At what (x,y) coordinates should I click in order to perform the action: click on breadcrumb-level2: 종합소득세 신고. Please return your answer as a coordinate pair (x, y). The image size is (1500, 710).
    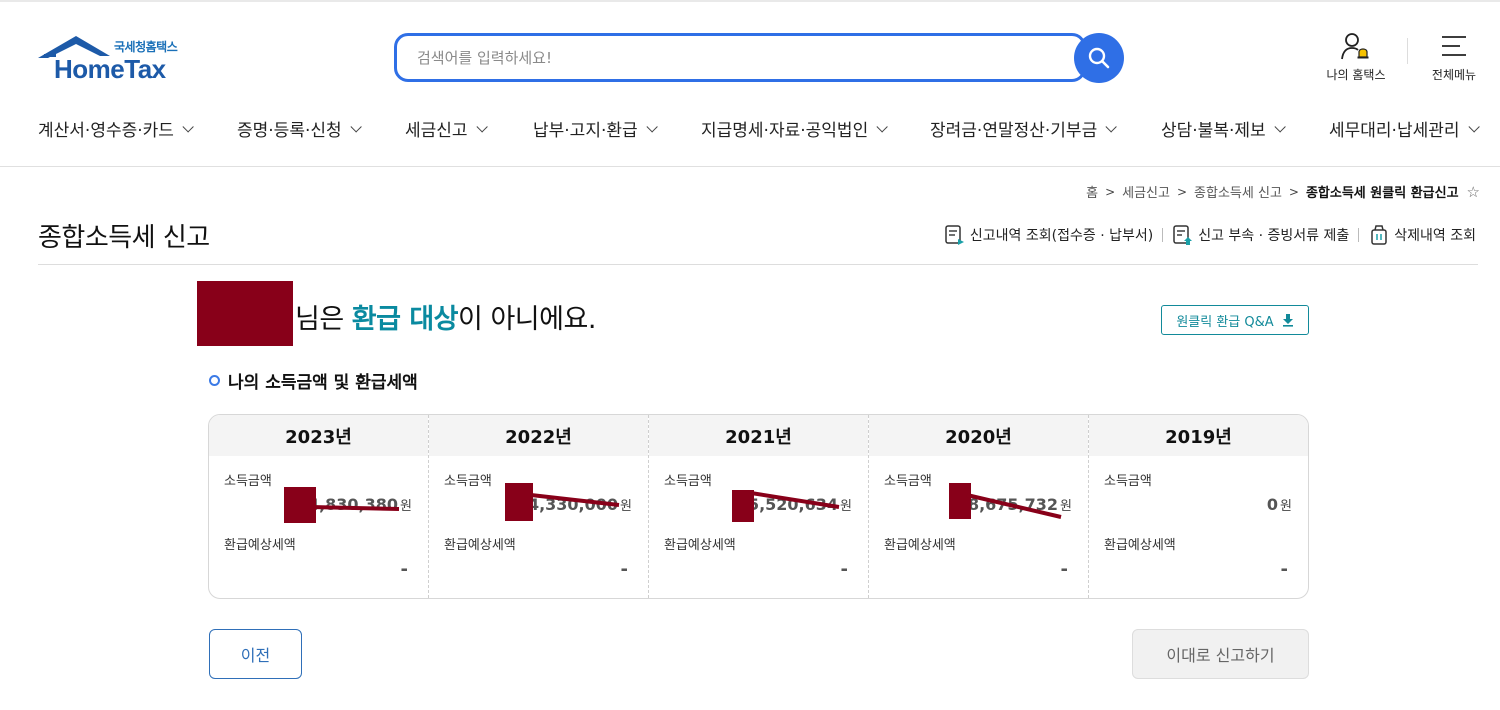
    Looking at the image, I should click on (1238, 191).